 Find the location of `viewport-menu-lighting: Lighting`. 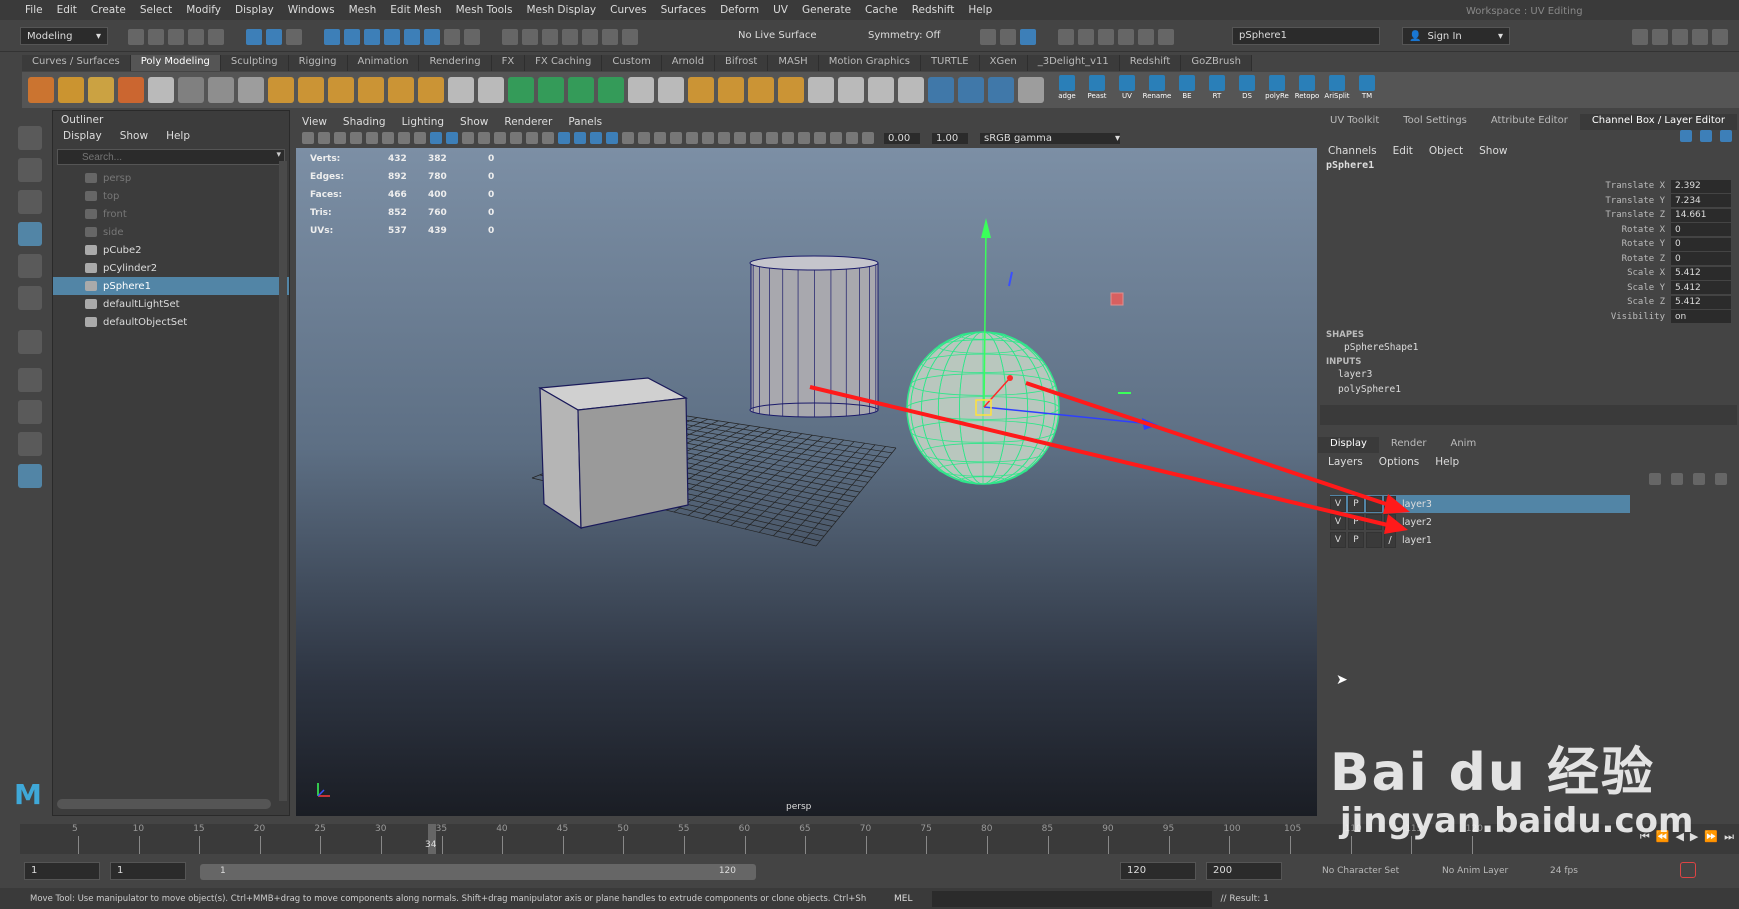

viewport-menu-lighting: Lighting is located at coordinates (423, 122).